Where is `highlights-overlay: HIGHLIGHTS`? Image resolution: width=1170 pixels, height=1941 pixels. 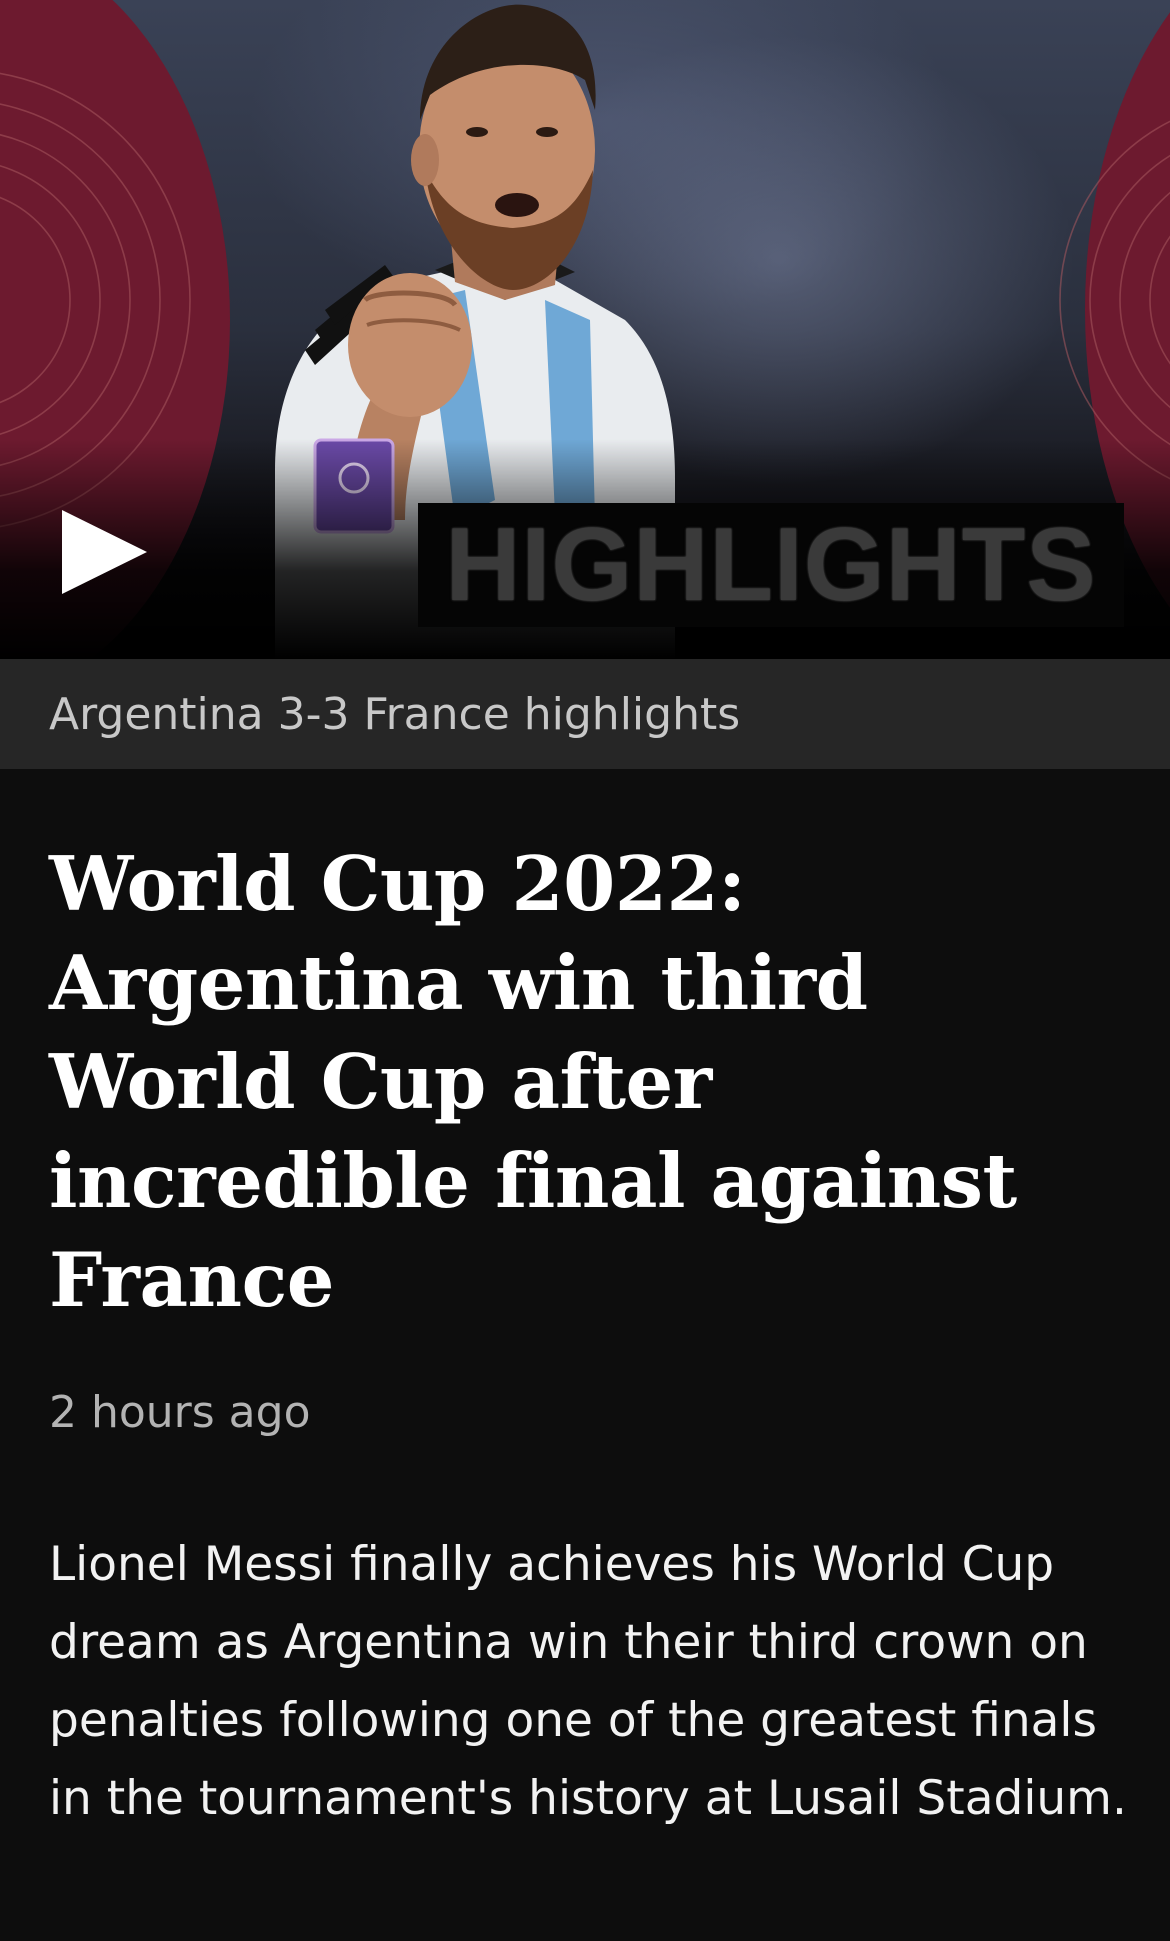
highlights-overlay: HIGHLIGHTS is located at coordinates (771, 565).